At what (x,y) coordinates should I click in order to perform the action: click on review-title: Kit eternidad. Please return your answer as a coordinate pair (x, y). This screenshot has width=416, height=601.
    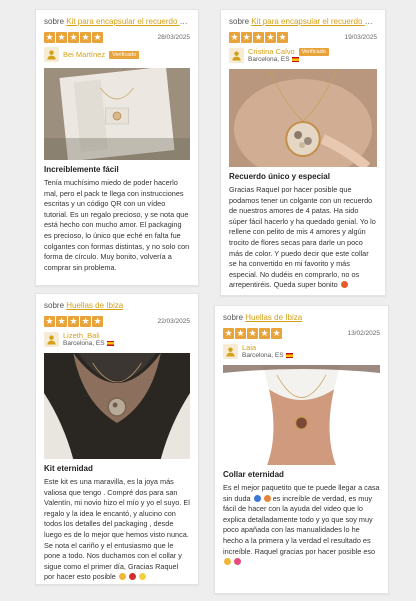
    Looking at the image, I should click on (68, 468).